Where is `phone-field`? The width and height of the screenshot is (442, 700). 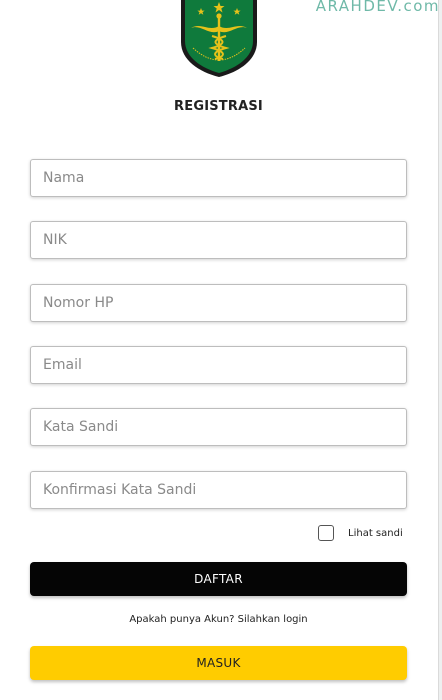
phone-field is located at coordinates (218, 303).